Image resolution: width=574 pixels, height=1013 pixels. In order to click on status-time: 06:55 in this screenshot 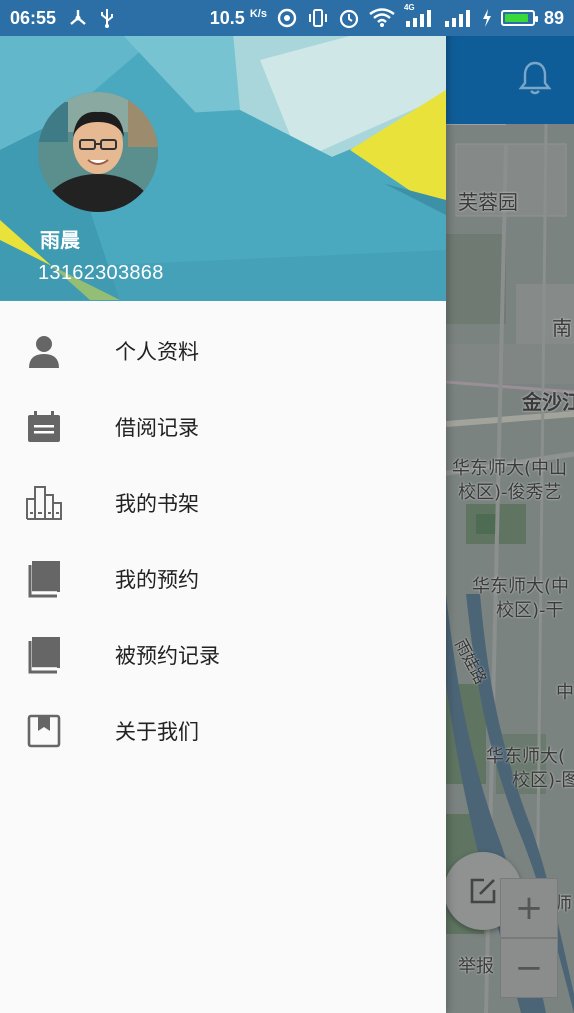, I will do `click(33, 17)`.